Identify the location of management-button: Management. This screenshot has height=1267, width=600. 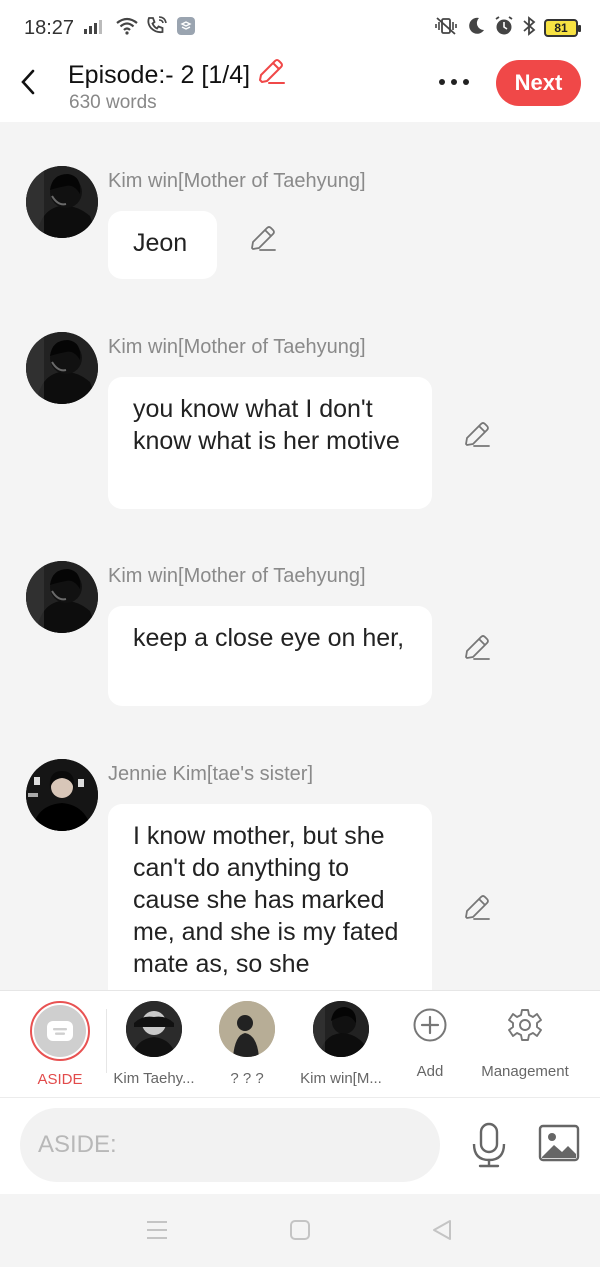
(525, 1040).